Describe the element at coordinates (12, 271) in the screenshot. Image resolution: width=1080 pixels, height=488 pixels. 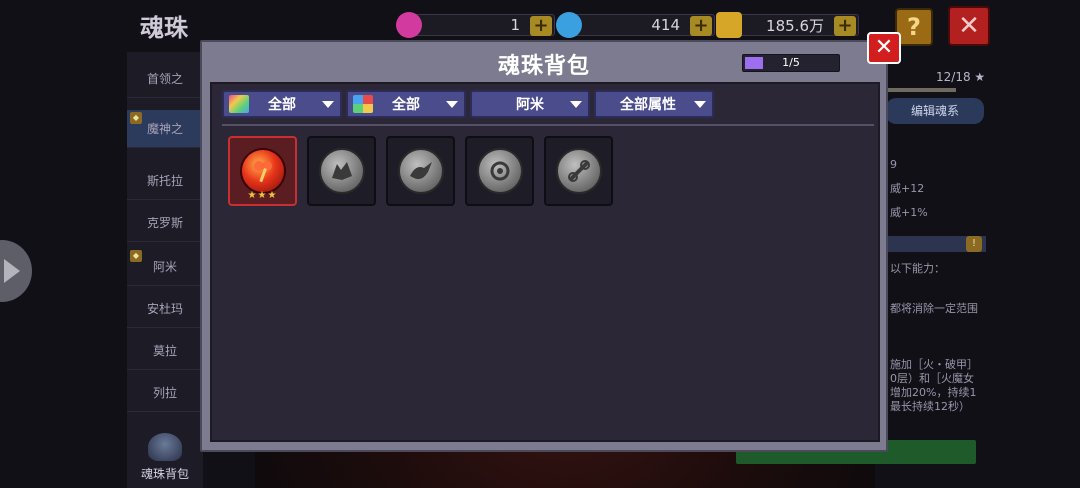
I see `play-arrow-icon` at that location.